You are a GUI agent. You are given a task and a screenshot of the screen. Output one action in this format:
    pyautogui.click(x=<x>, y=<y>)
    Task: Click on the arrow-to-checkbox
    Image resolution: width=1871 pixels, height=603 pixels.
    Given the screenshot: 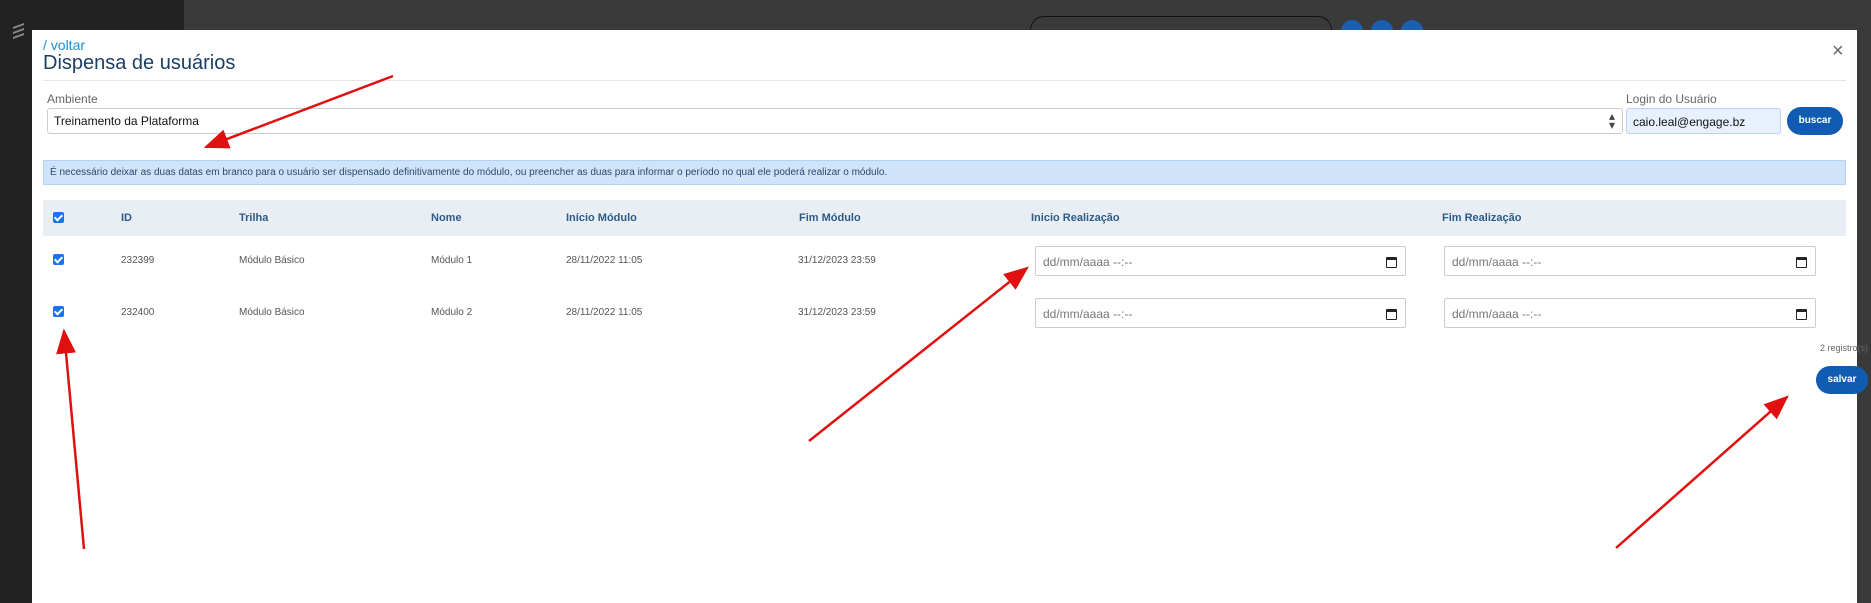 What is the action you would take?
    pyautogui.click(x=71, y=439)
    